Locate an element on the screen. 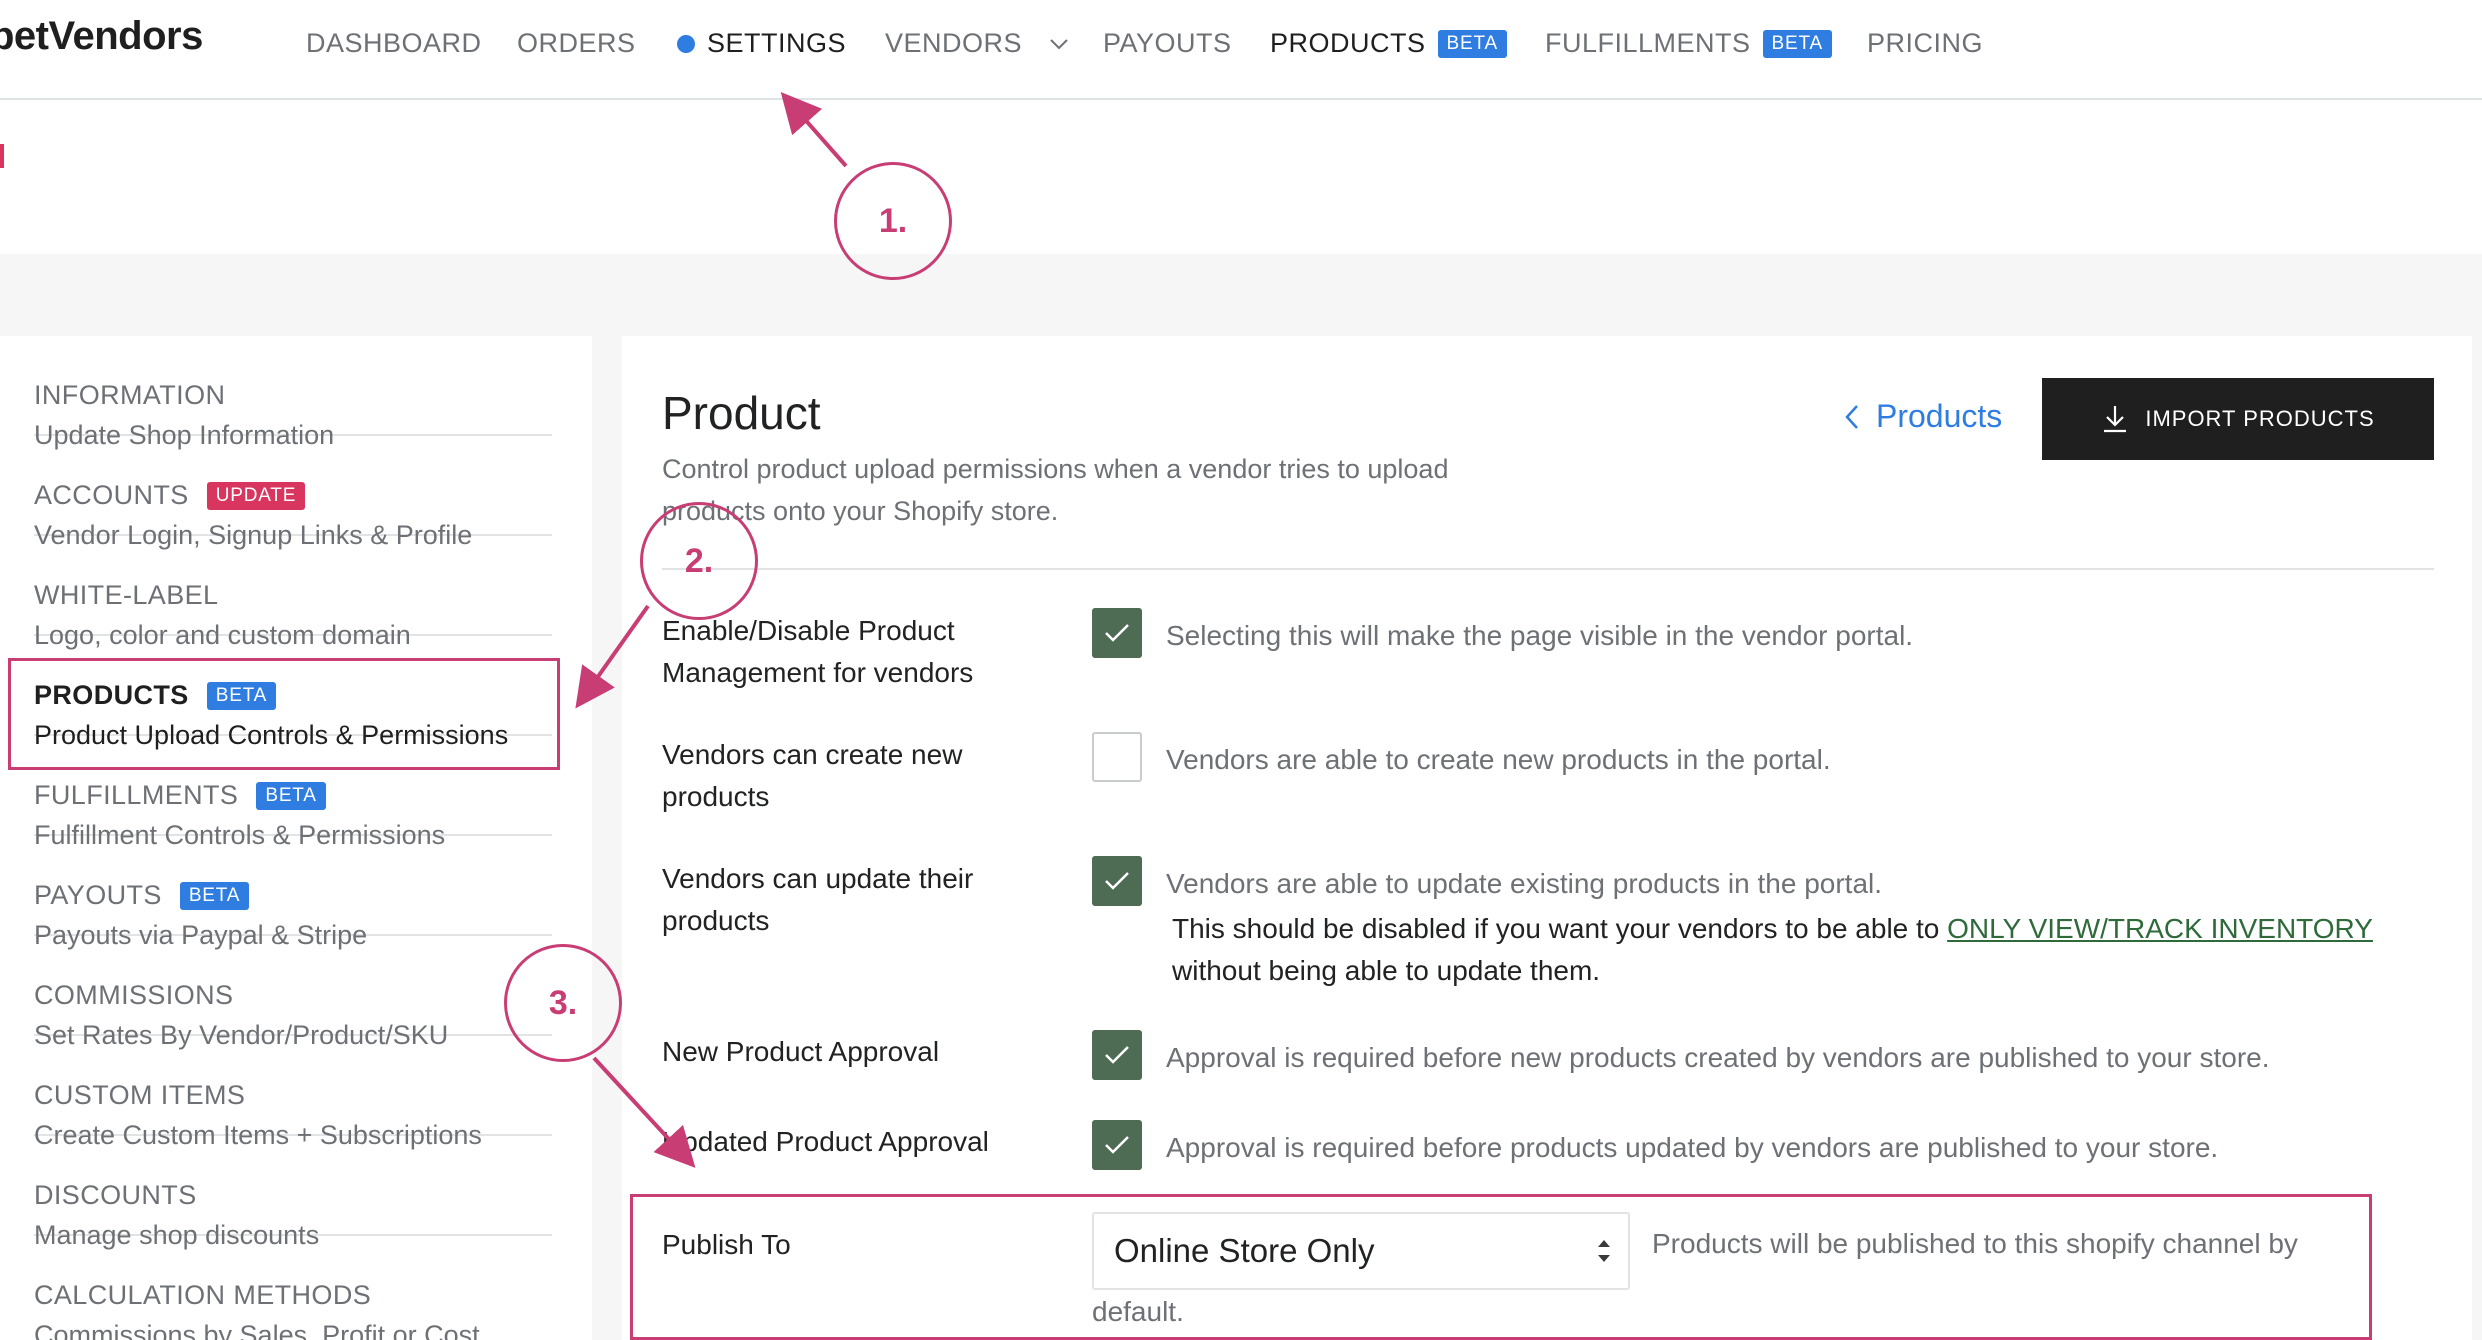  annotation-arrows is located at coordinates (711, 630).